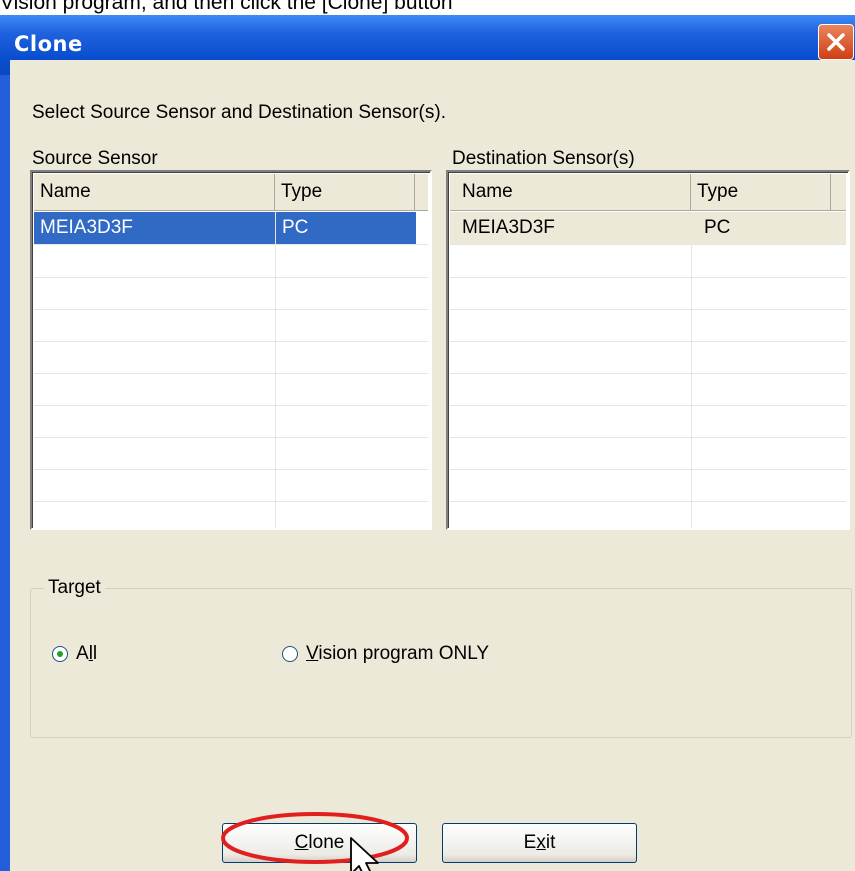 The height and width of the screenshot is (871, 855). What do you see at coordinates (346, 228) in the screenshot?
I see `source-row-type: PC` at bounding box center [346, 228].